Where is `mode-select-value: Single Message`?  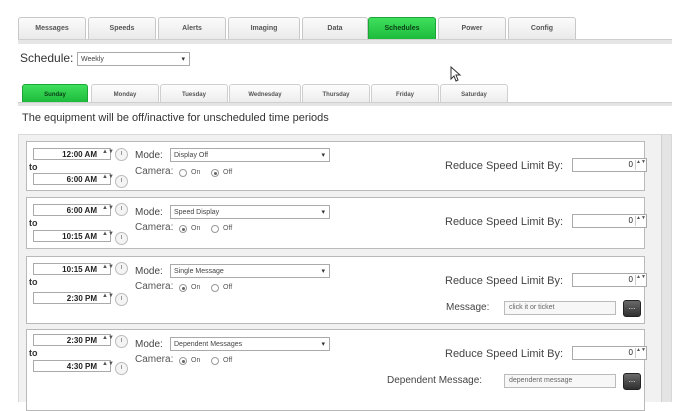
mode-select-value: Single Message is located at coordinates (199, 271).